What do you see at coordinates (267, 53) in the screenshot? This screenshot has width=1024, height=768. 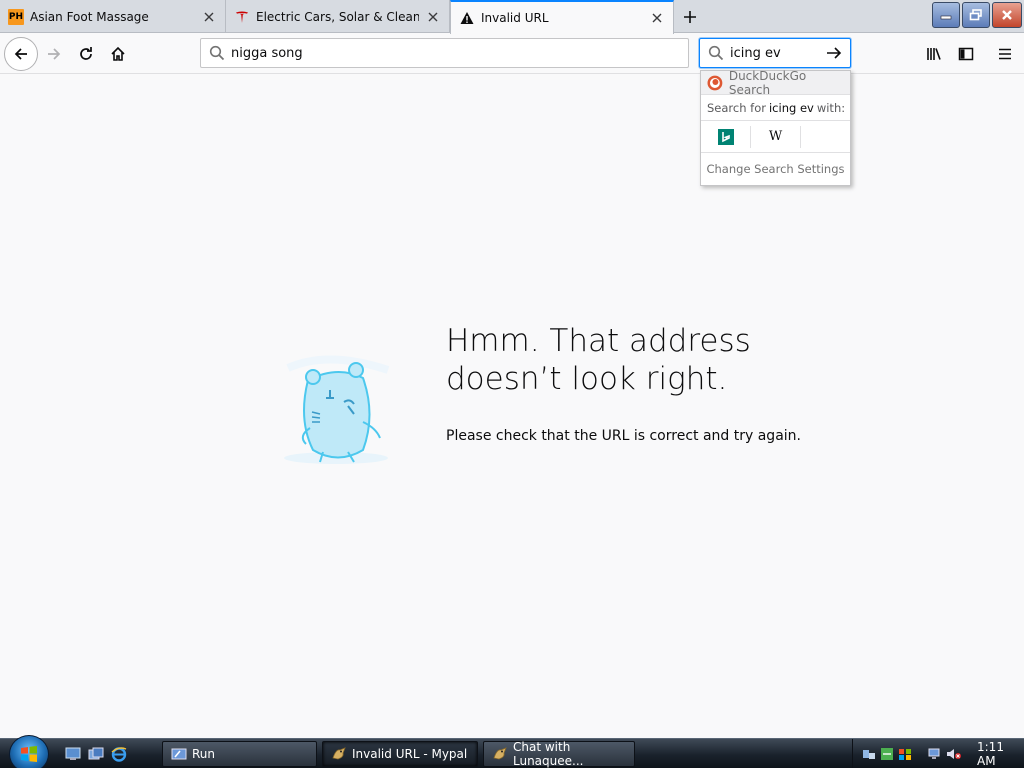 I see `url-input: nigga song` at bounding box center [267, 53].